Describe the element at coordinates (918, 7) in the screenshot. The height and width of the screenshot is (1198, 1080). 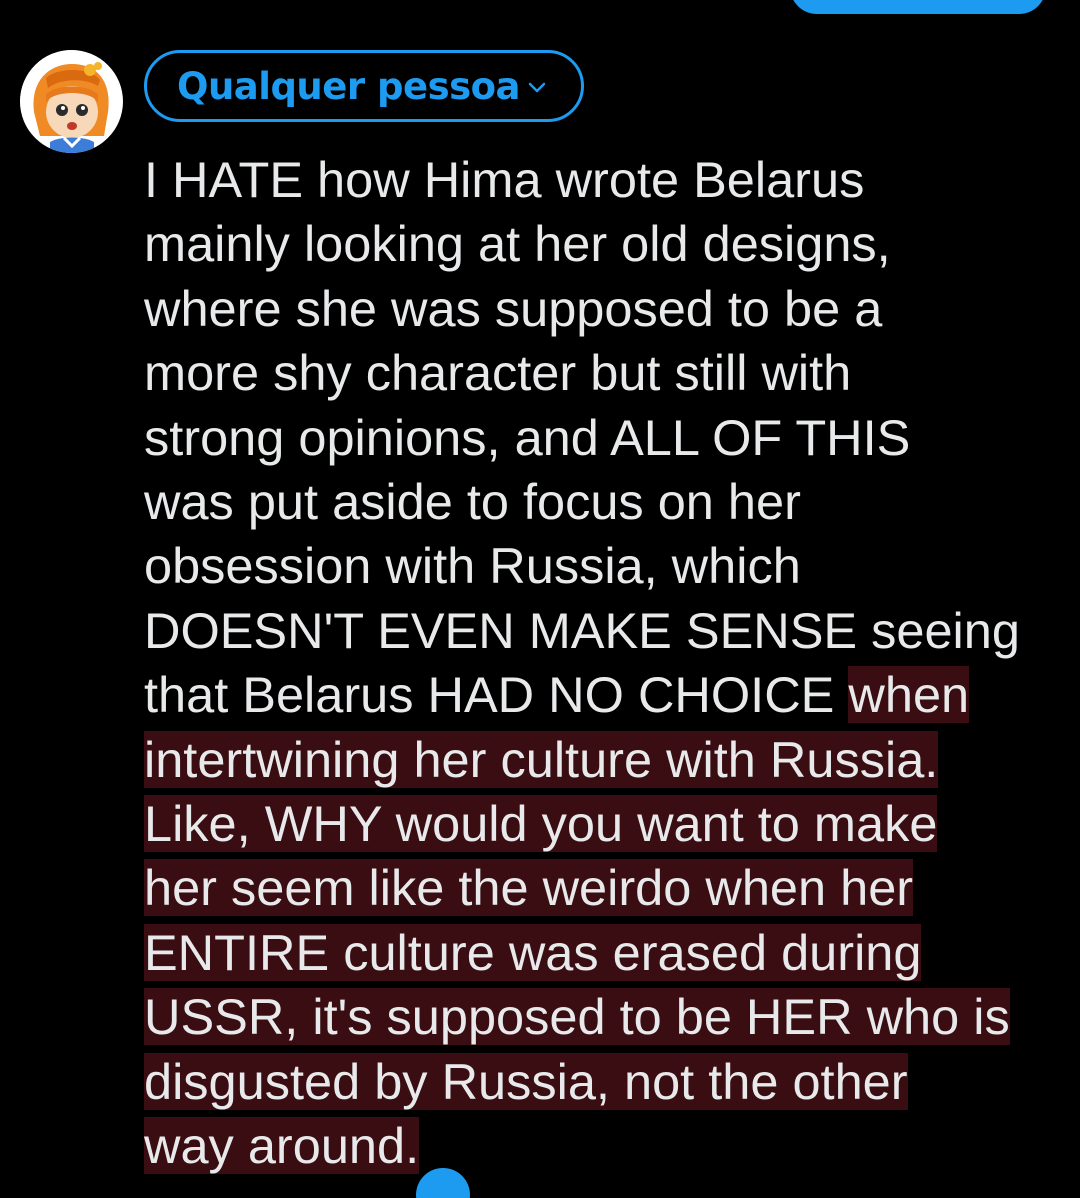
I see `post-button` at that location.